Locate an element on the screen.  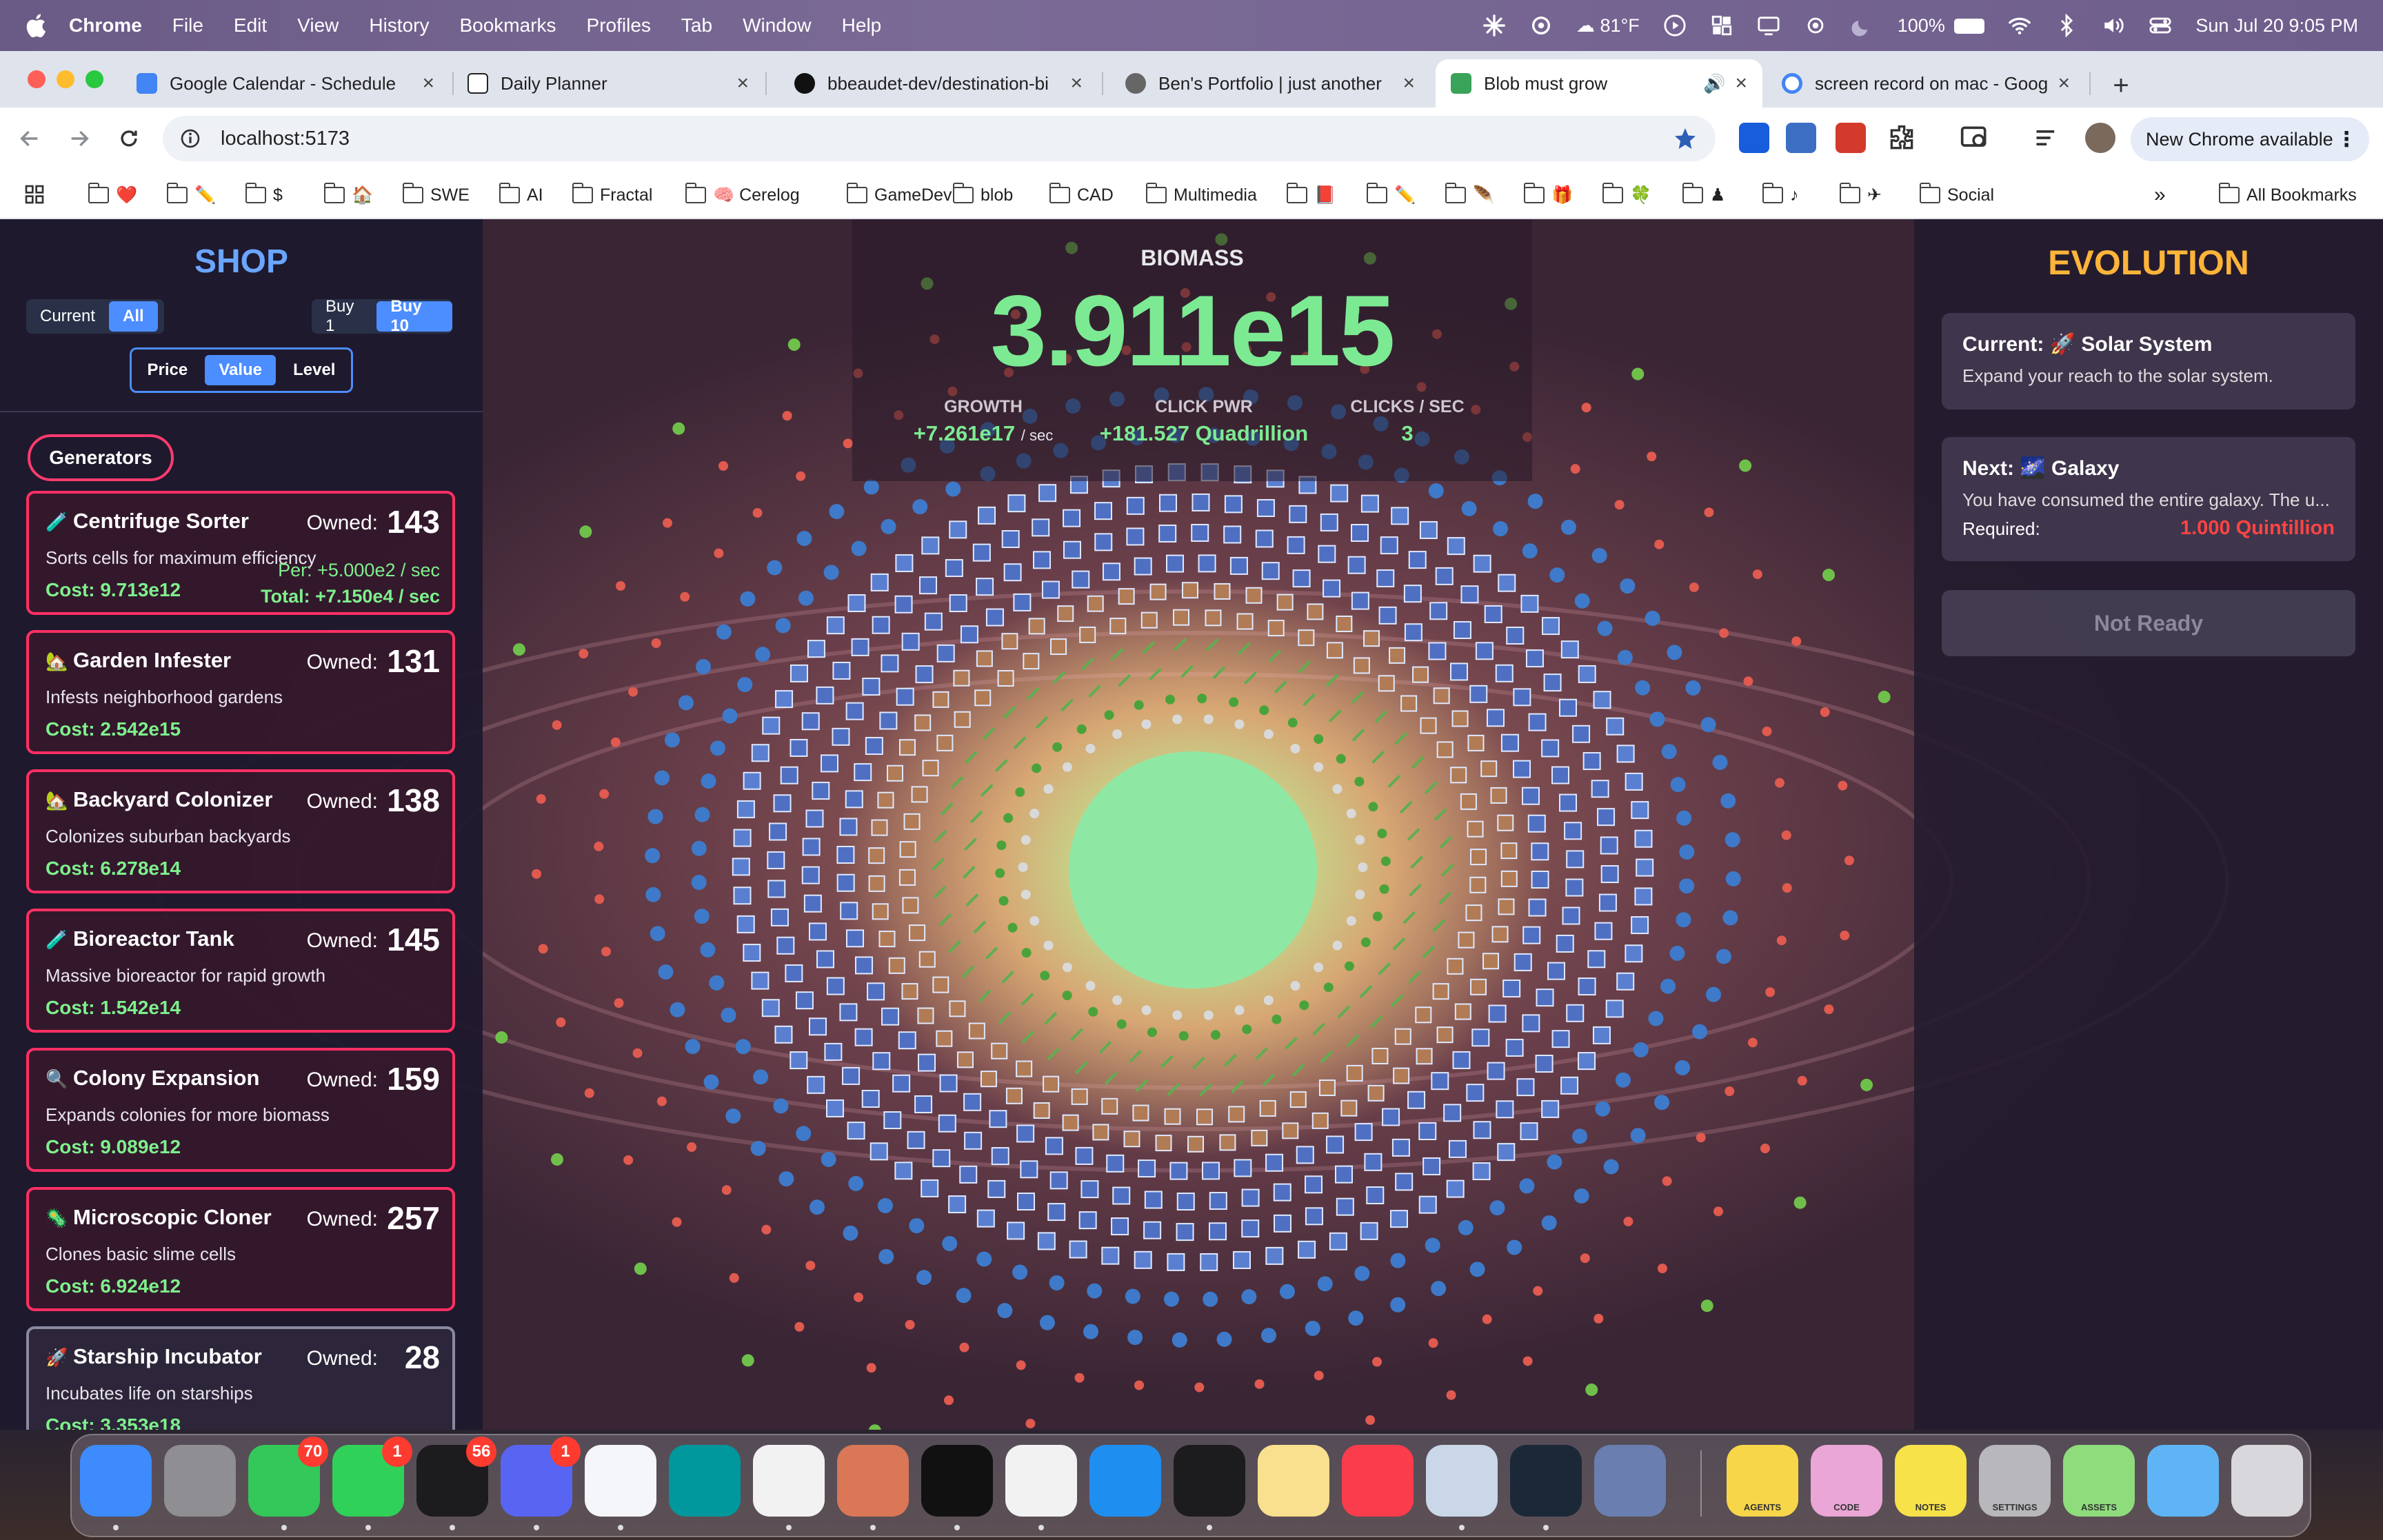
tab-blob-must-grow: Blob must grow 🔊 × is located at coordinates (1599, 84).